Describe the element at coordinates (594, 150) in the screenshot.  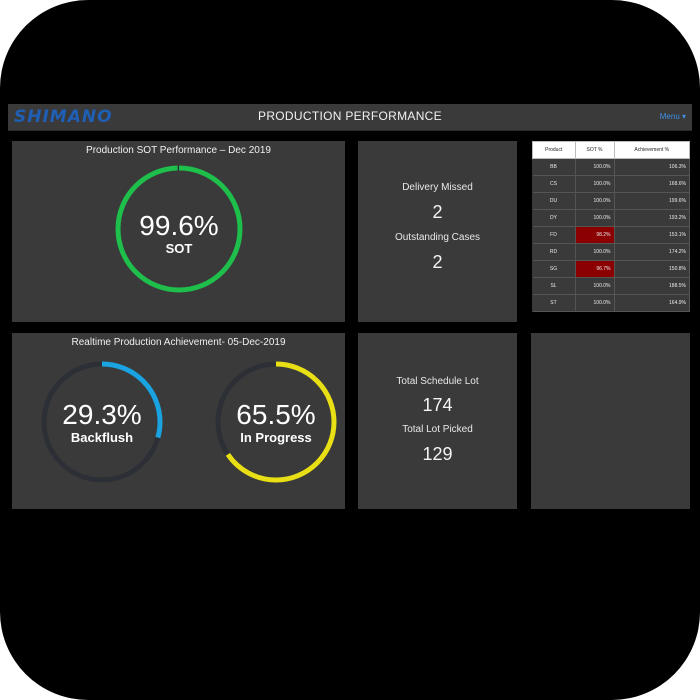
I see `header-sot: SOT %` at that location.